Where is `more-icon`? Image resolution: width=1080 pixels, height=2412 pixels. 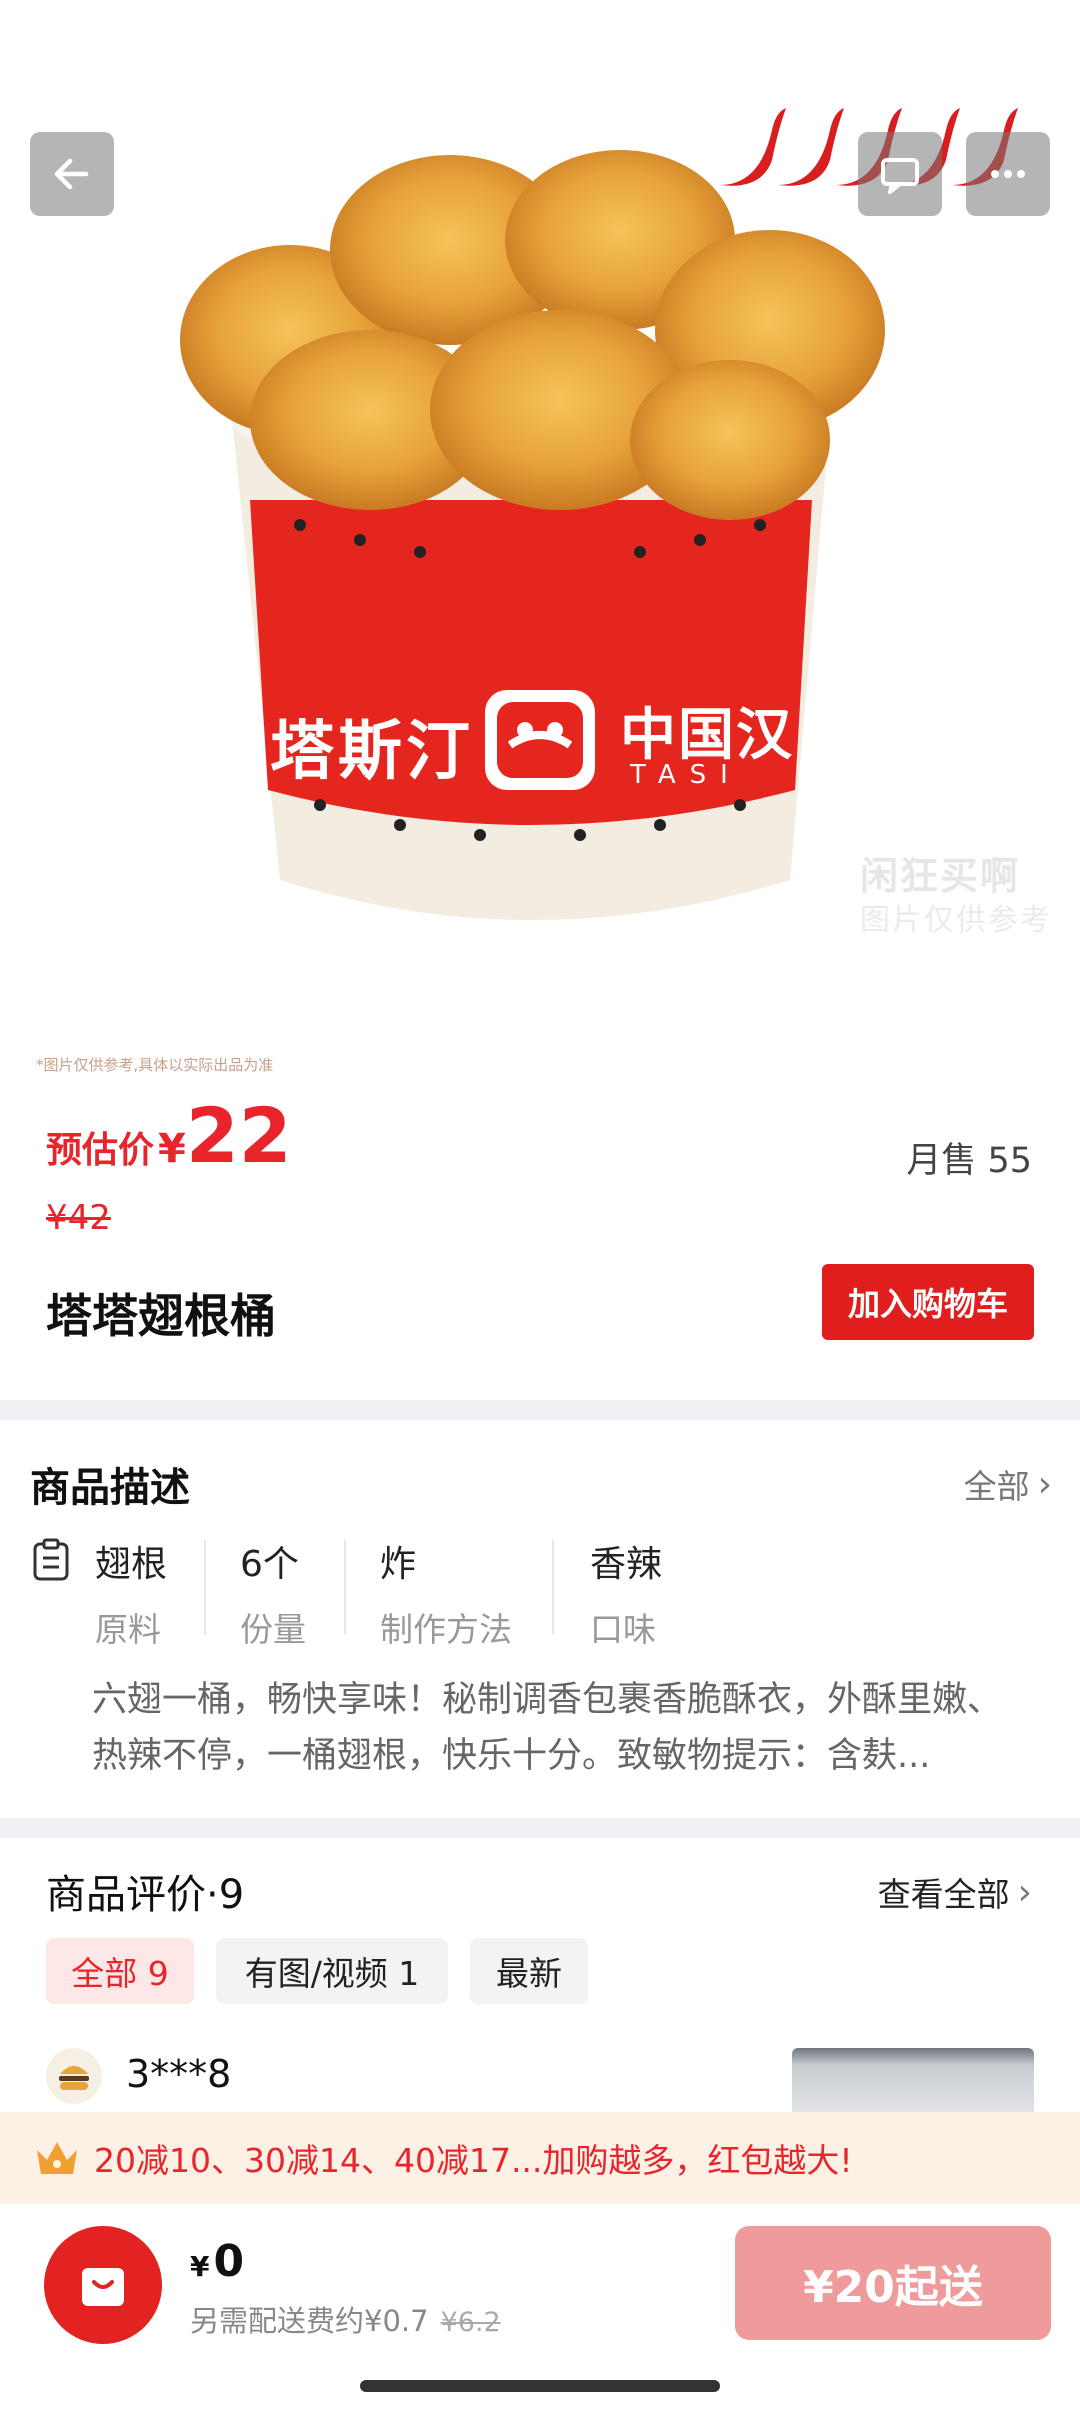
more-icon is located at coordinates (1008, 174).